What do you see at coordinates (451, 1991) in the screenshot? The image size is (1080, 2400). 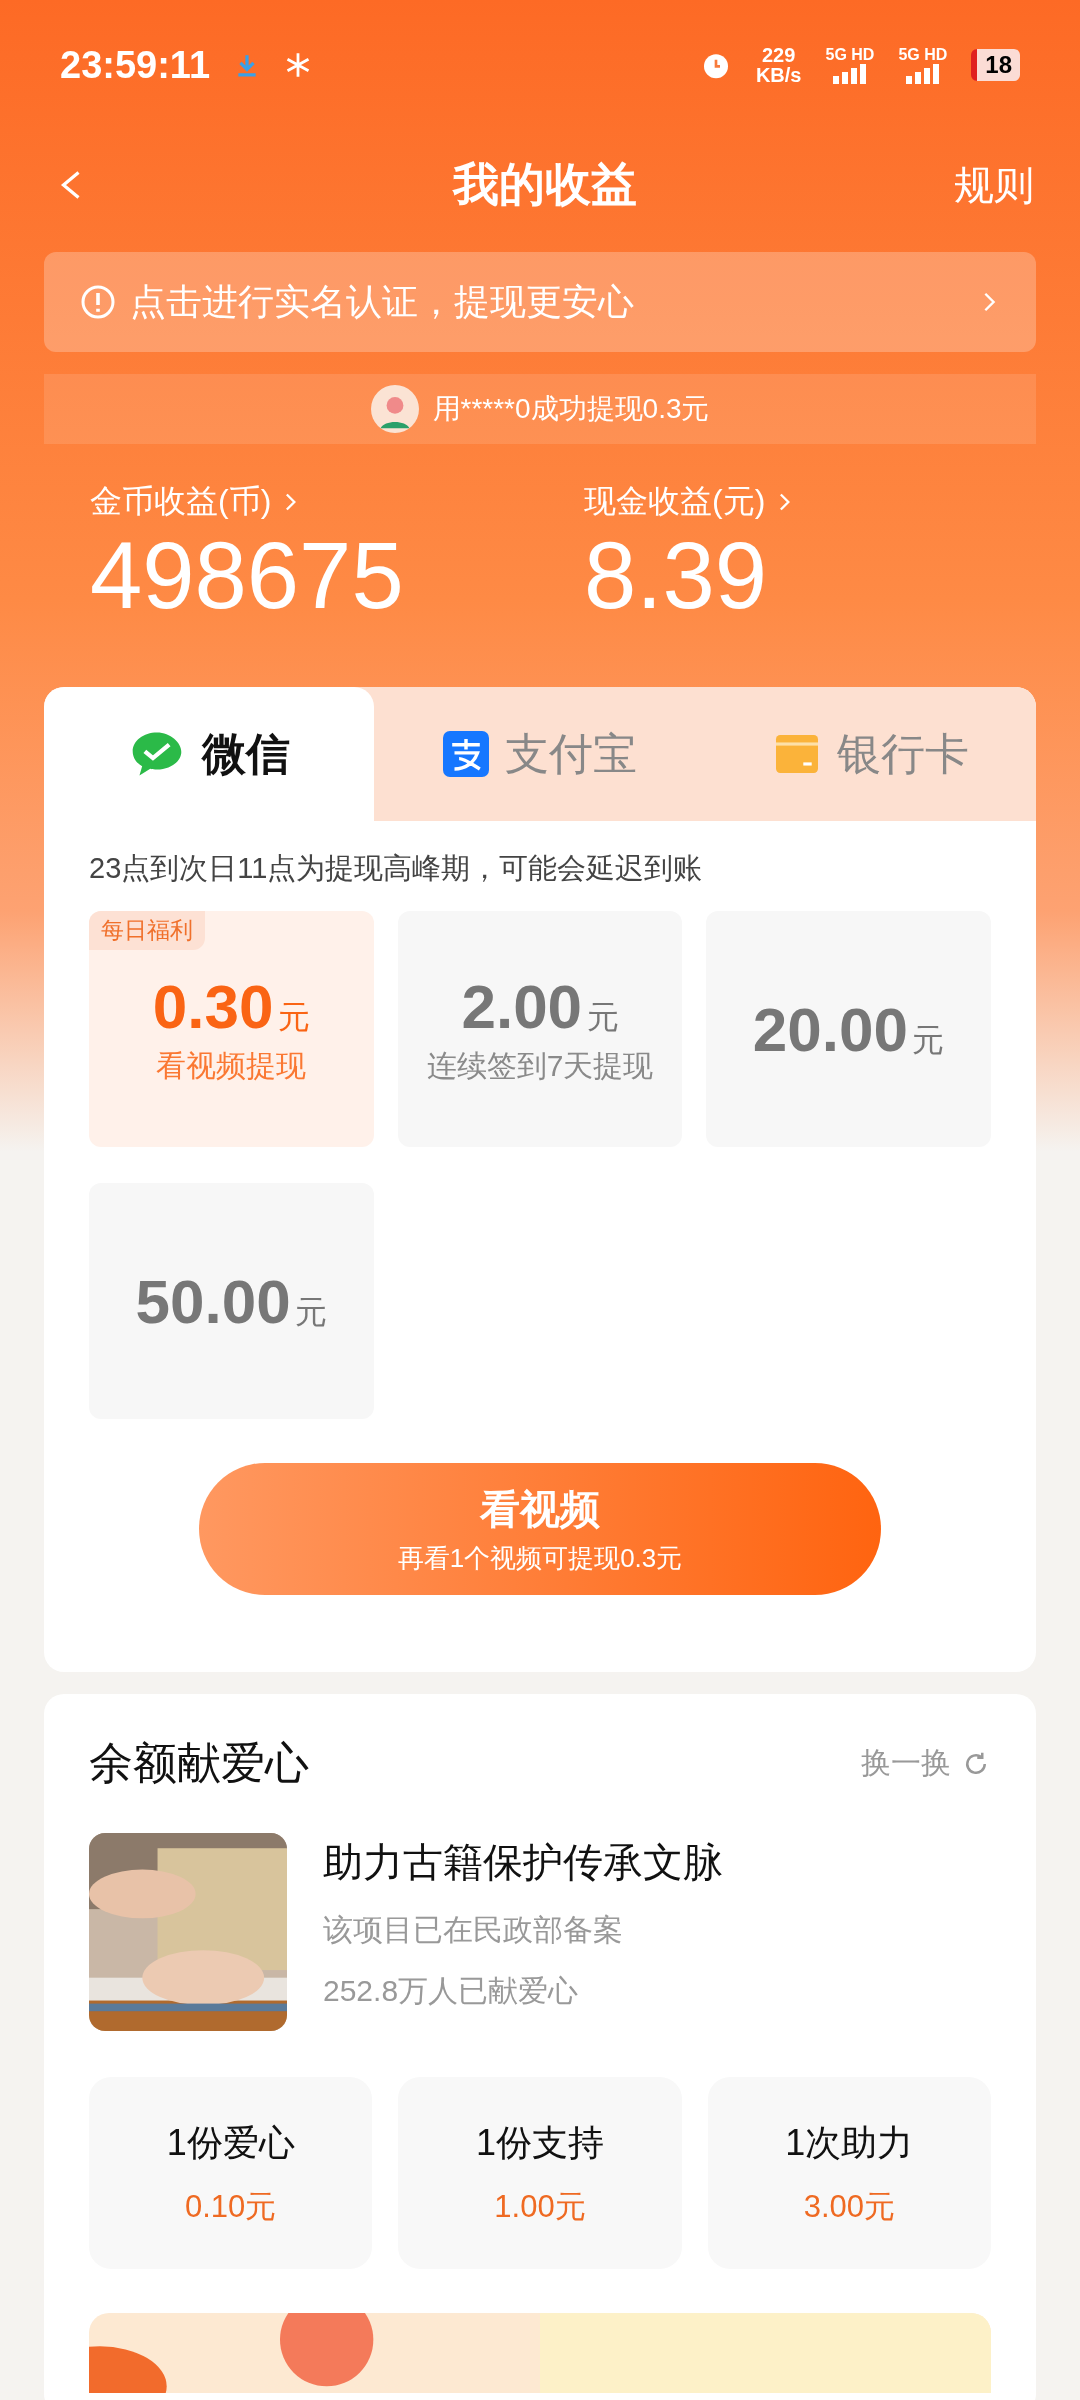 I see `supporter-count: 252.8万人已献爱心` at bounding box center [451, 1991].